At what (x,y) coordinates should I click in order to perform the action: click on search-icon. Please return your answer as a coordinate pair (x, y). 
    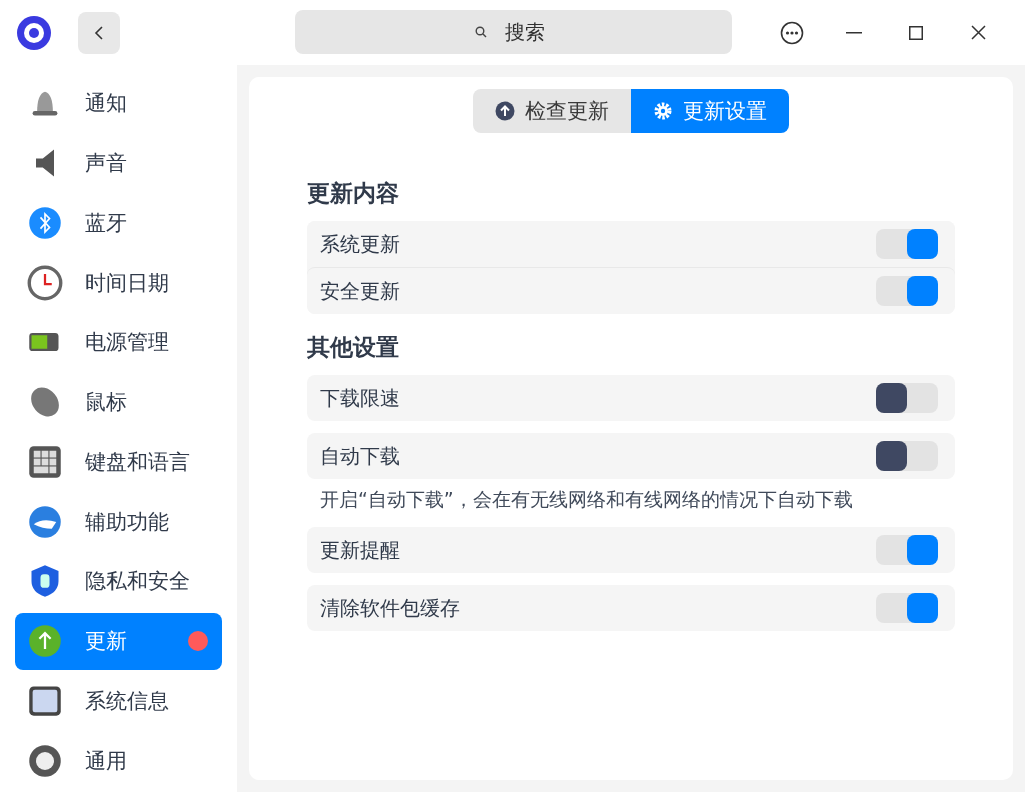
    Looking at the image, I should click on (481, 32).